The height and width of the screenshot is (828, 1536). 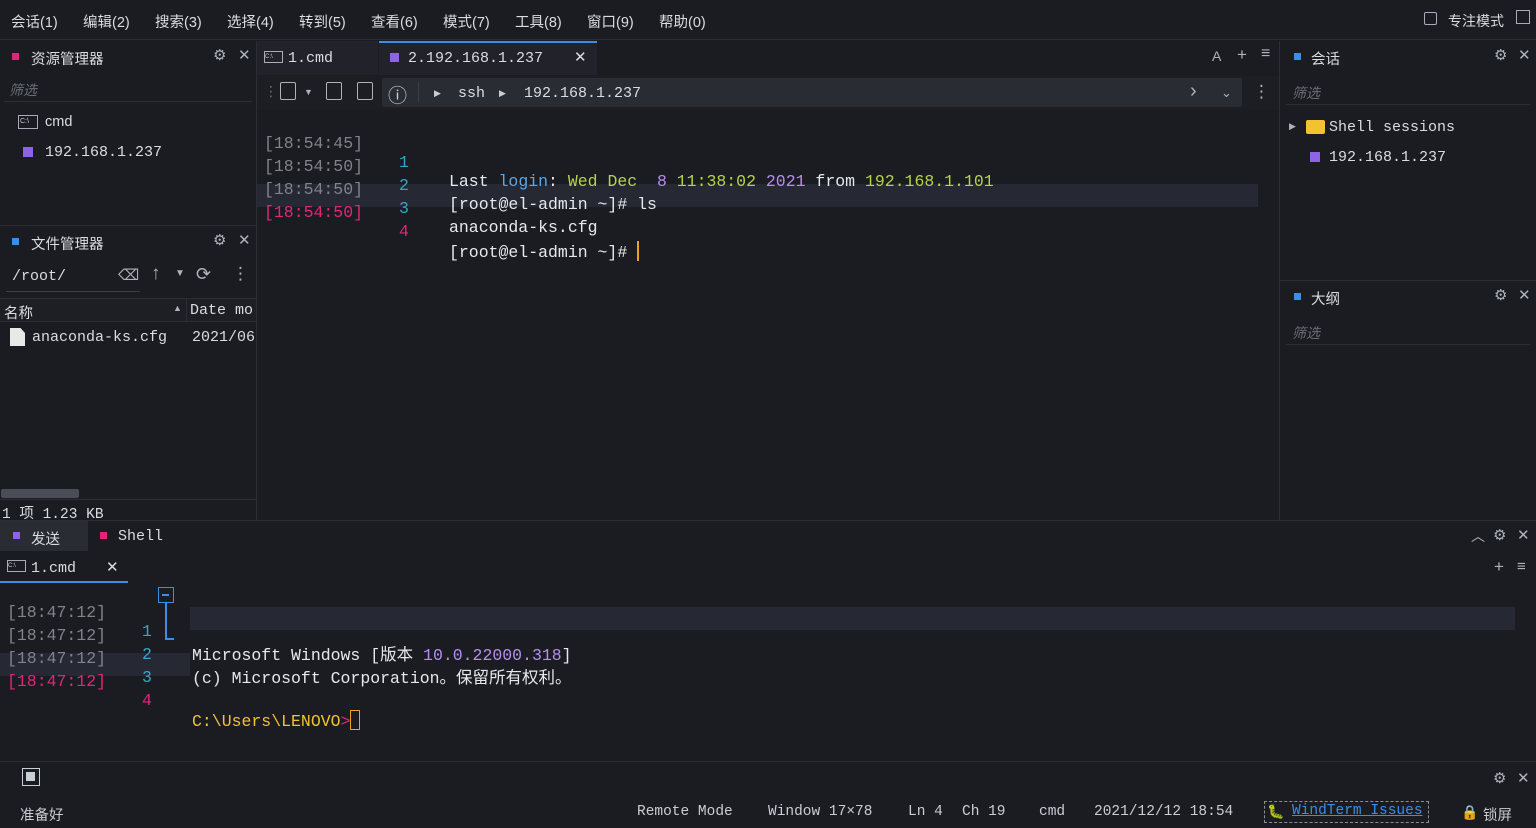 What do you see at coordinates (1469, 812) in the screenshot?
I see `lock-icon: 🔒` at bounding box center [1469, 812].